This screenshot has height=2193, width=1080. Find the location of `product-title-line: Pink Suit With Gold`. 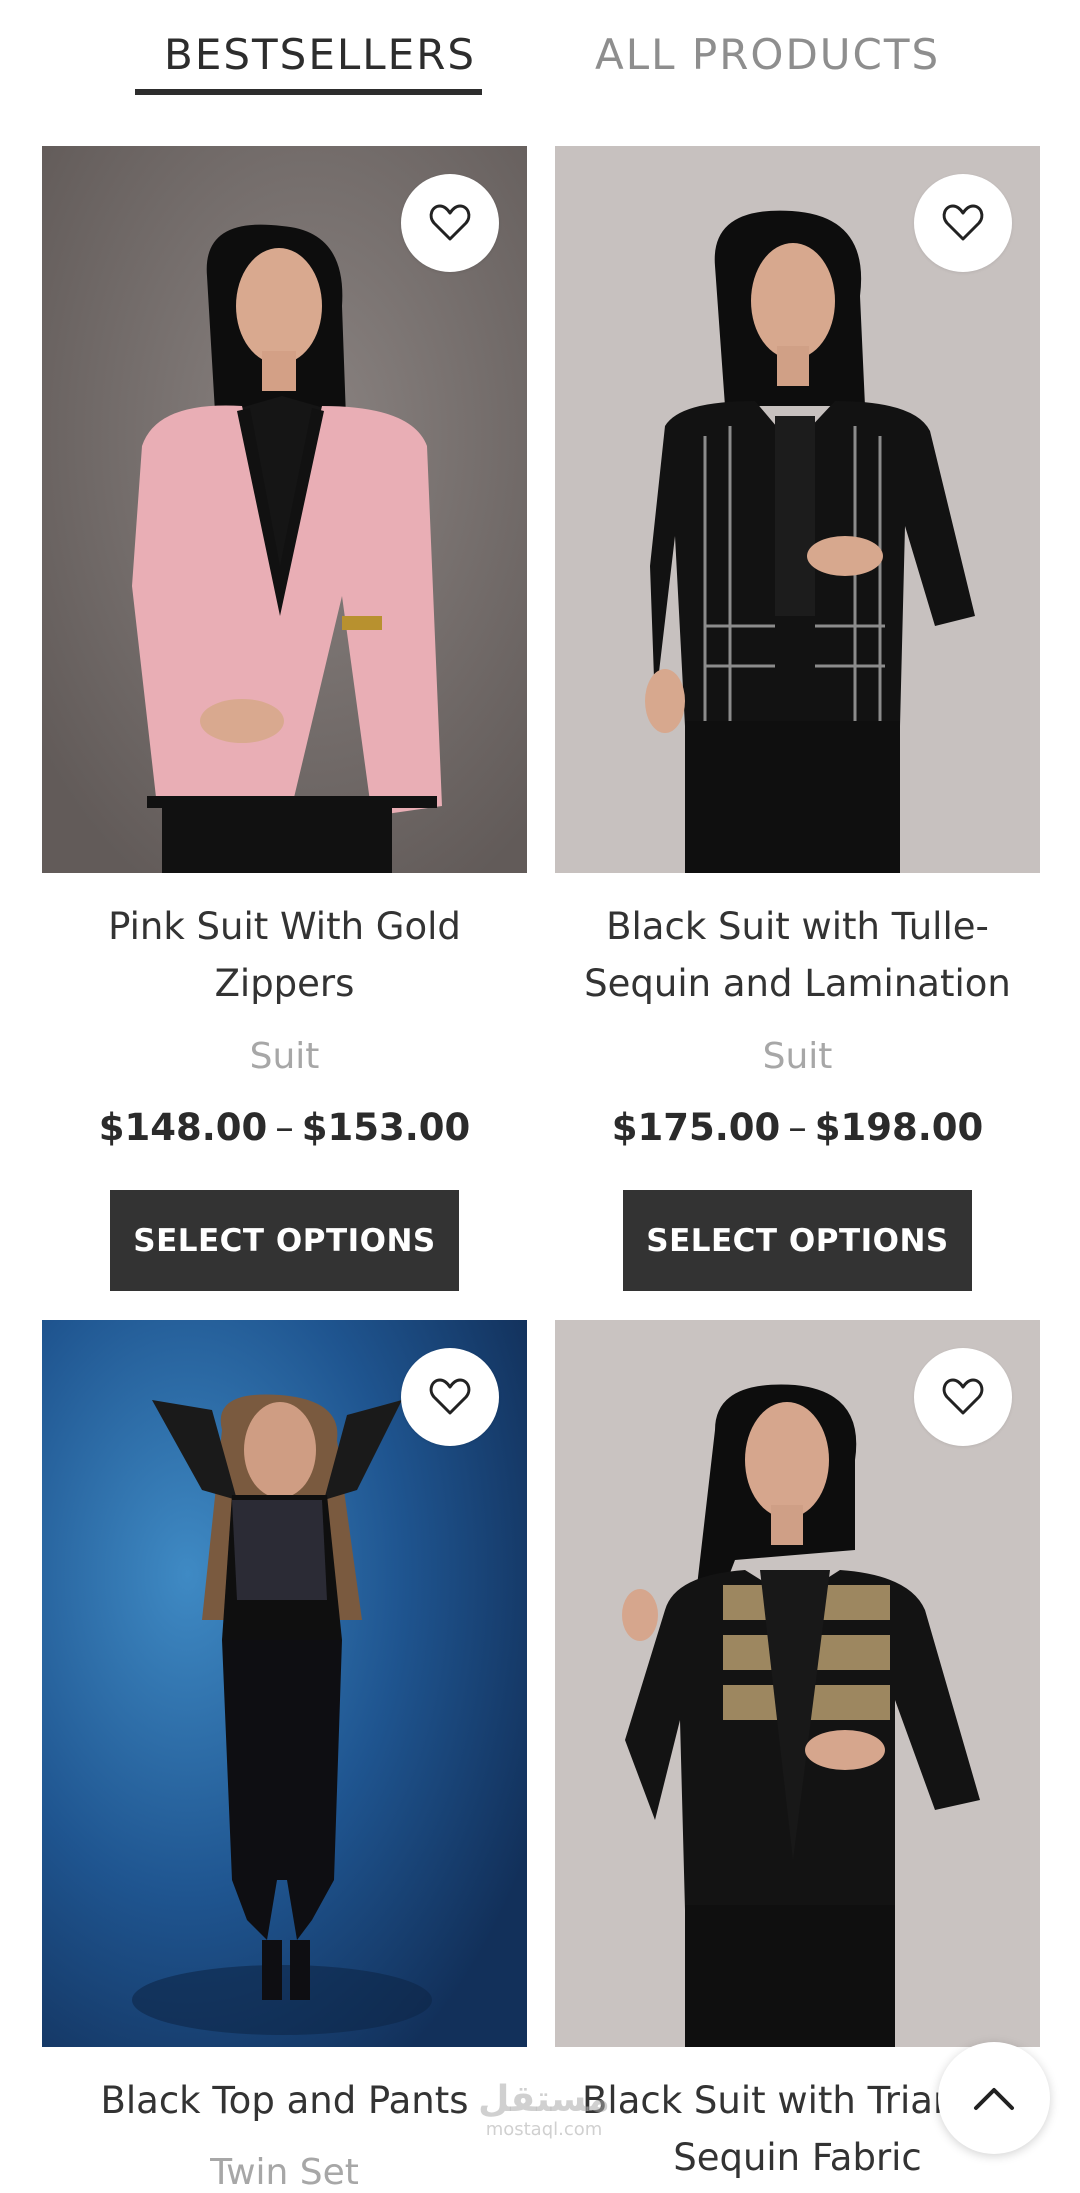

product-title-line: Pink Suit With Gold is located at coordinates (284, 926).